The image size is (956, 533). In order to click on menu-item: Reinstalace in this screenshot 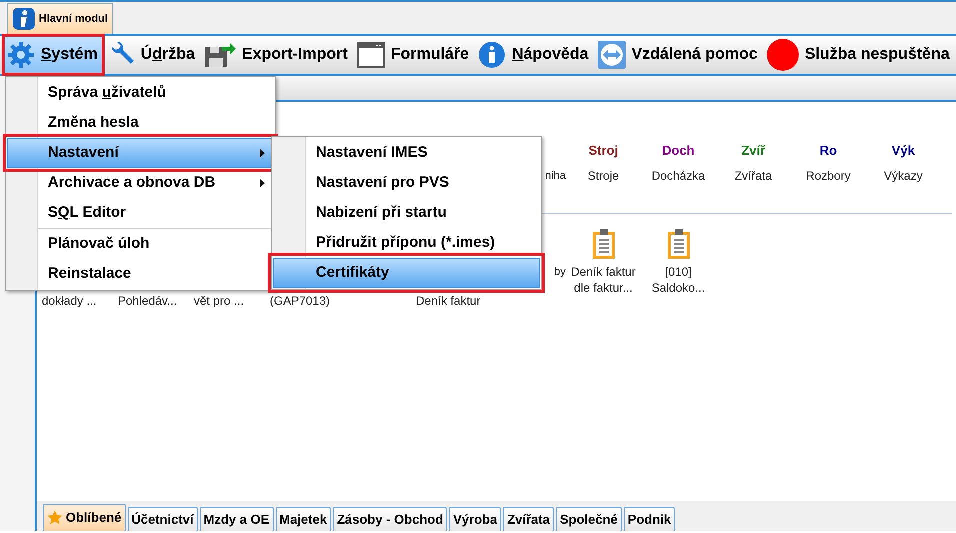, I will do `click(140, 274)`.